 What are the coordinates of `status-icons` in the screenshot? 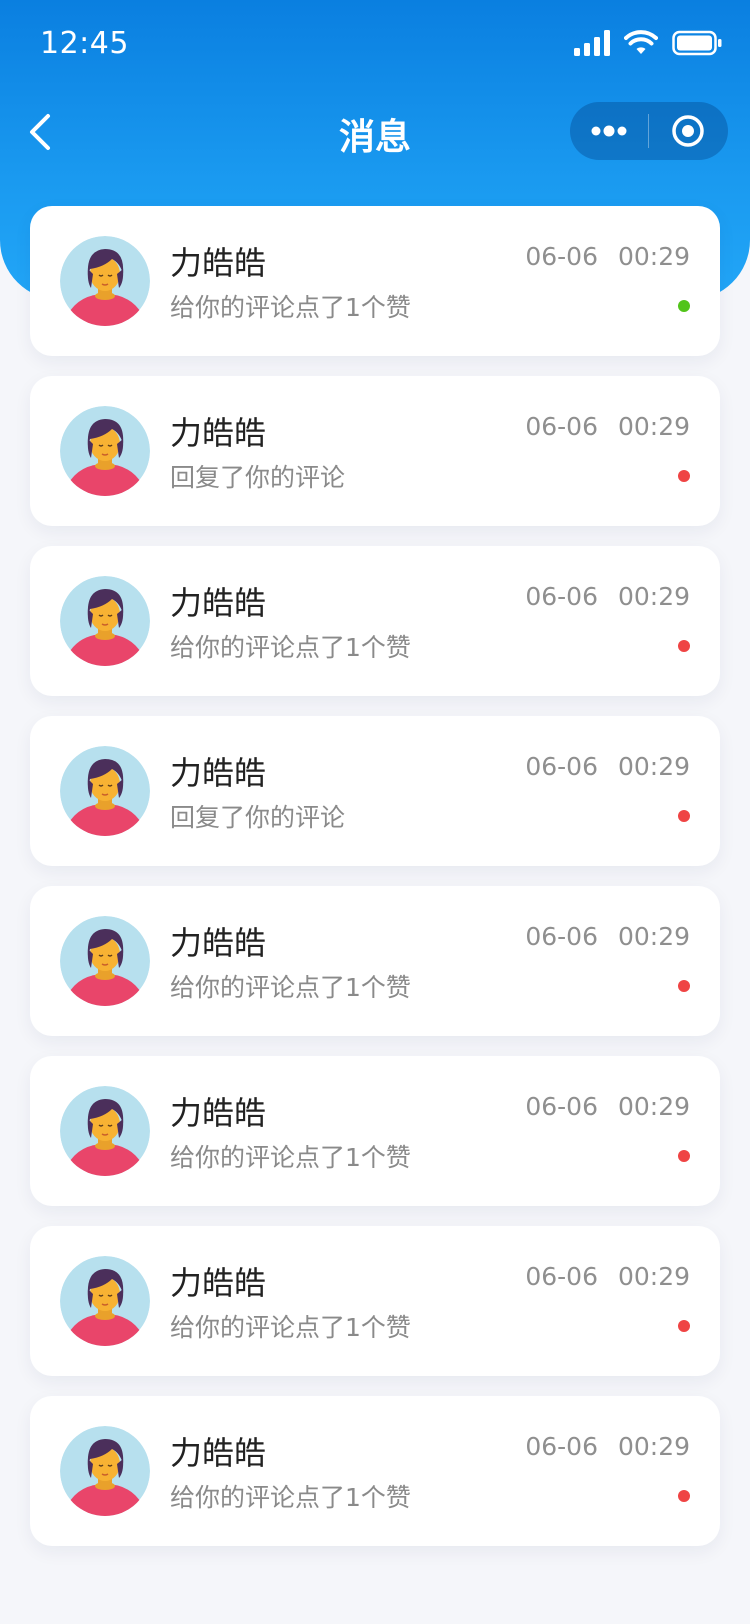 It's located at (648, 43).